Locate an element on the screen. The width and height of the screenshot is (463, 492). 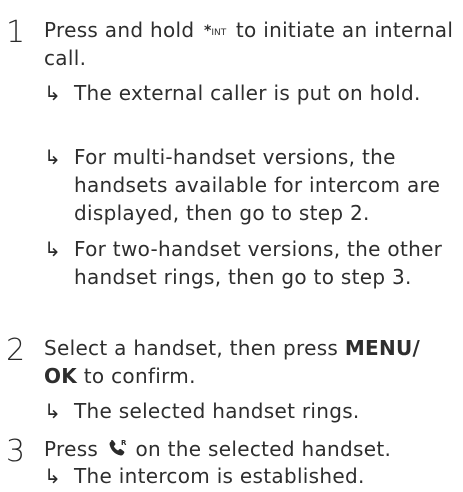
instruction-text: on the selected handset. is located at coordinates (263, 449).